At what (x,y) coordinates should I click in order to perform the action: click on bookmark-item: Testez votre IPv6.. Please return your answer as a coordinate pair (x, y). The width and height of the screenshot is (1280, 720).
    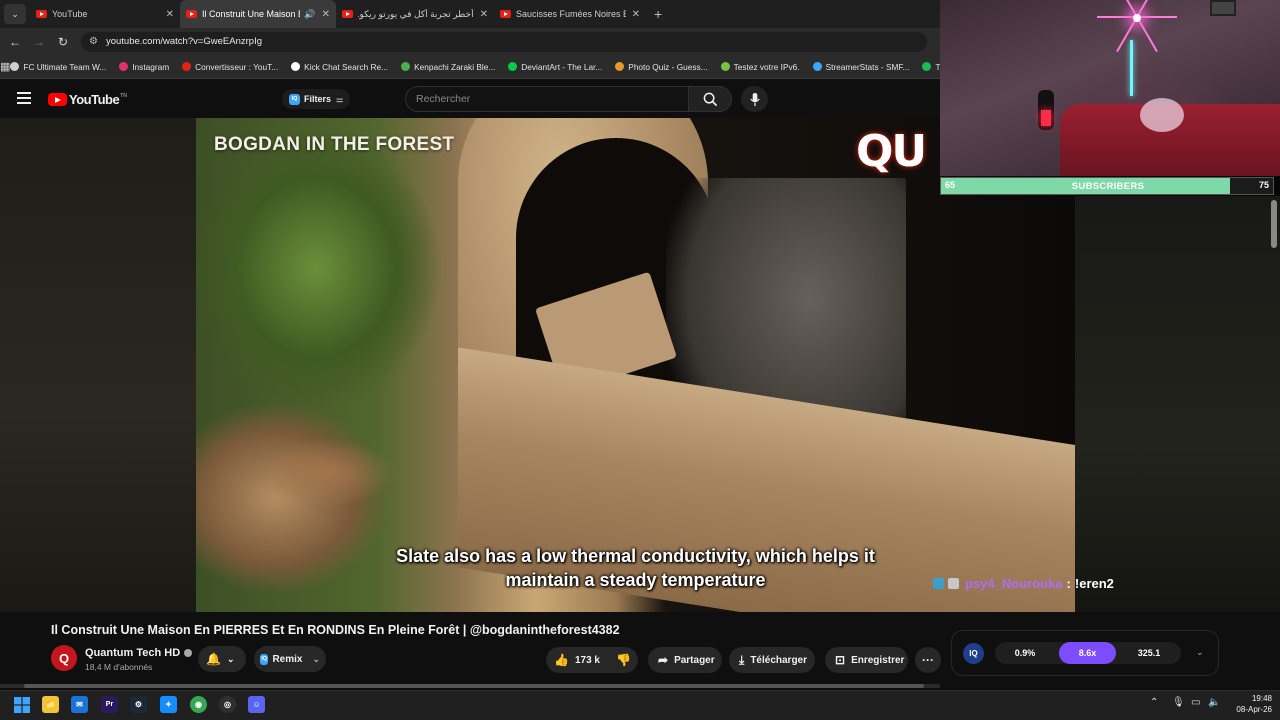
    Looking at the image, I should click on (760, 66).